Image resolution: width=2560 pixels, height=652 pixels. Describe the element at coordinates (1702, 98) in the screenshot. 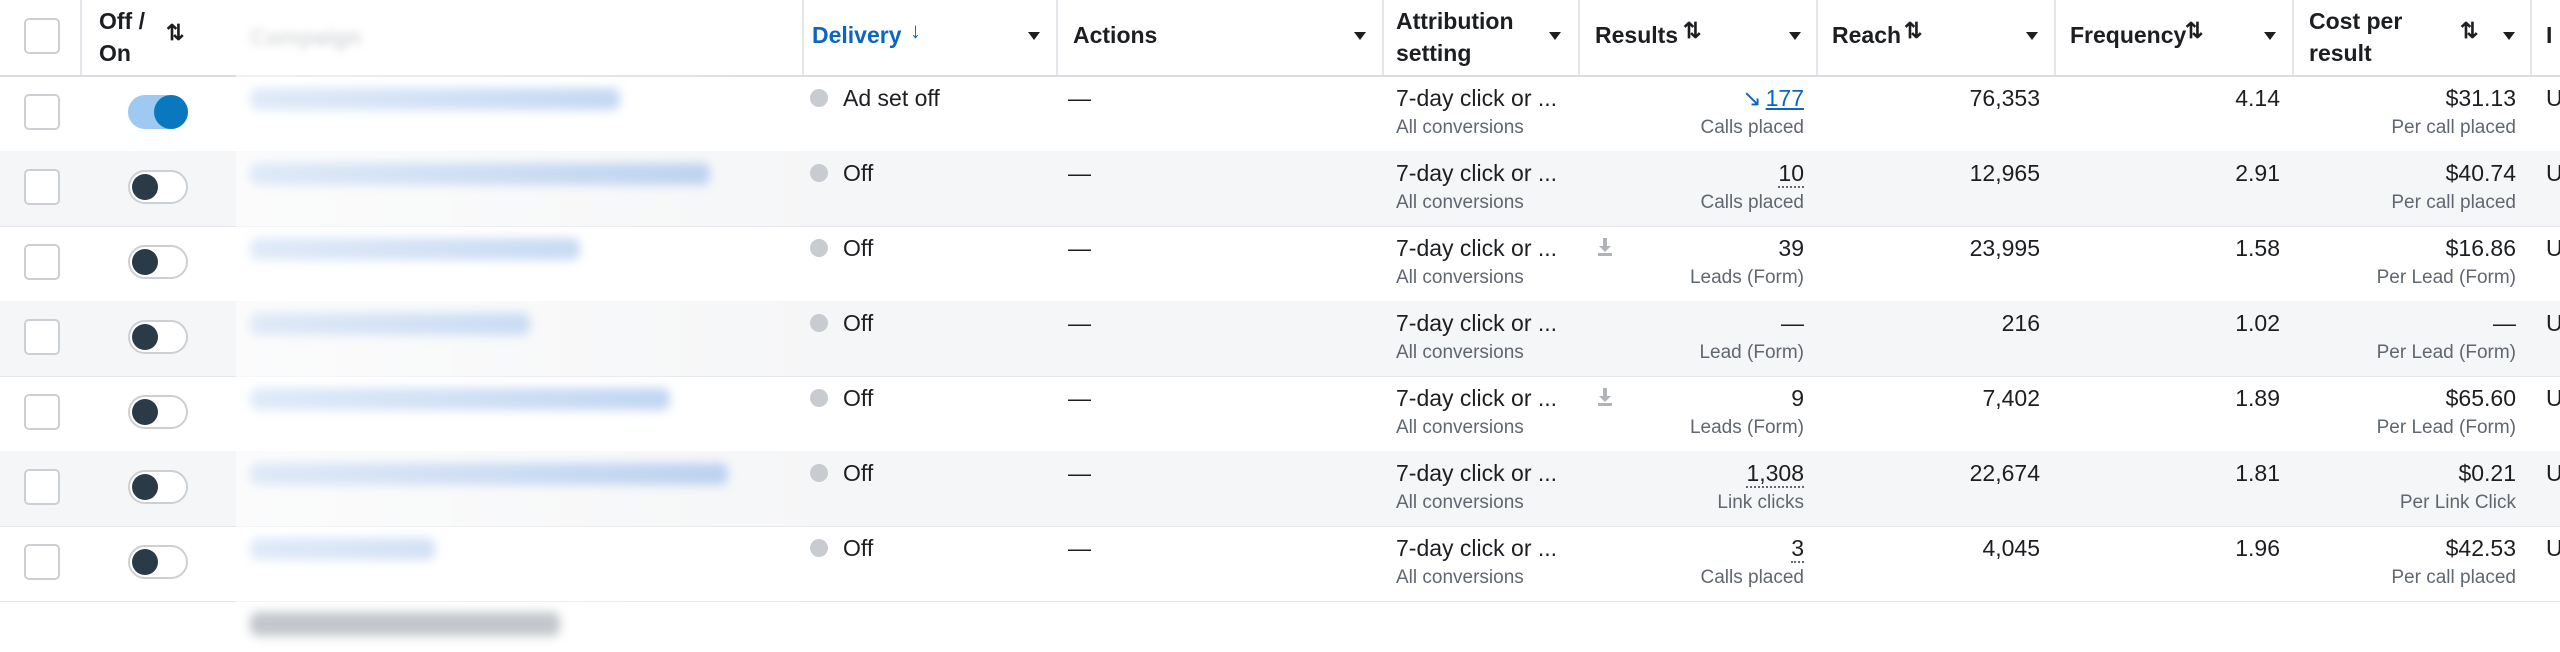

I see `result-value-cell: ↘ 177` at that location.